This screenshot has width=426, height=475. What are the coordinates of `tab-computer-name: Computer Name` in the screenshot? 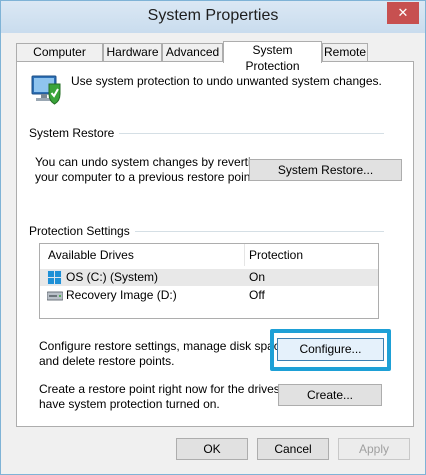 It's located at (59, 59).